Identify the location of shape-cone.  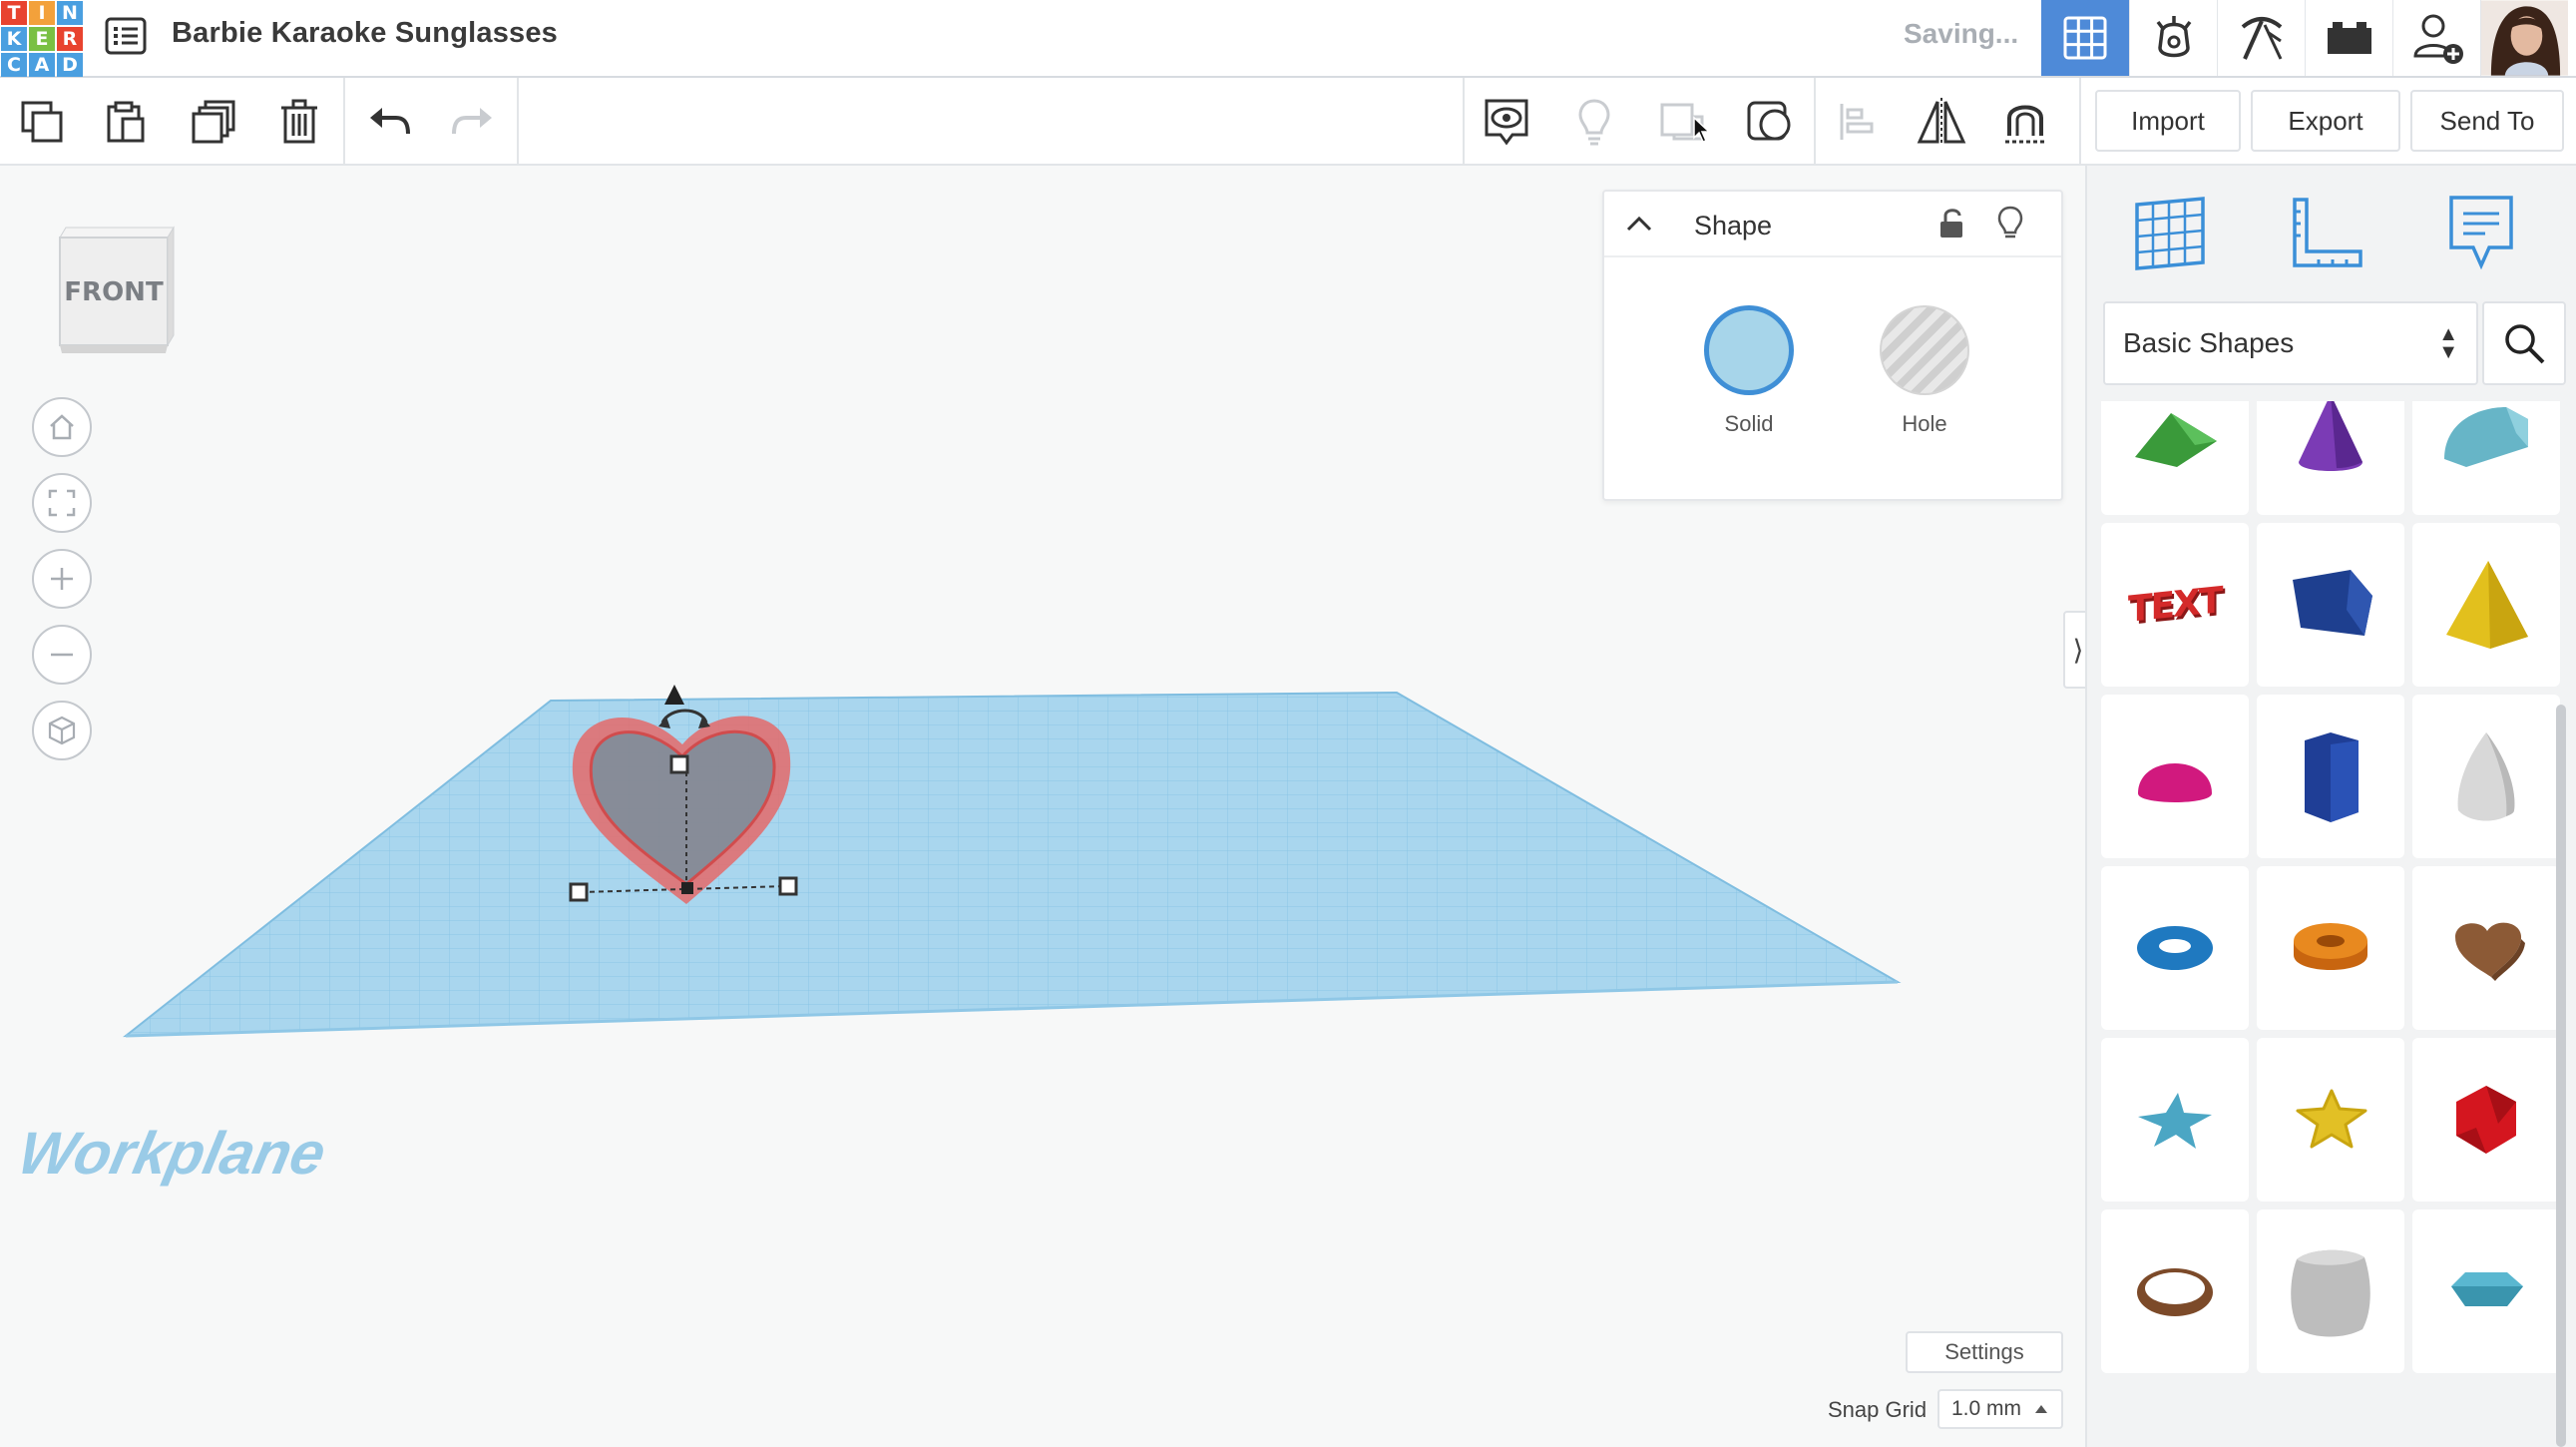
(2330, 458).